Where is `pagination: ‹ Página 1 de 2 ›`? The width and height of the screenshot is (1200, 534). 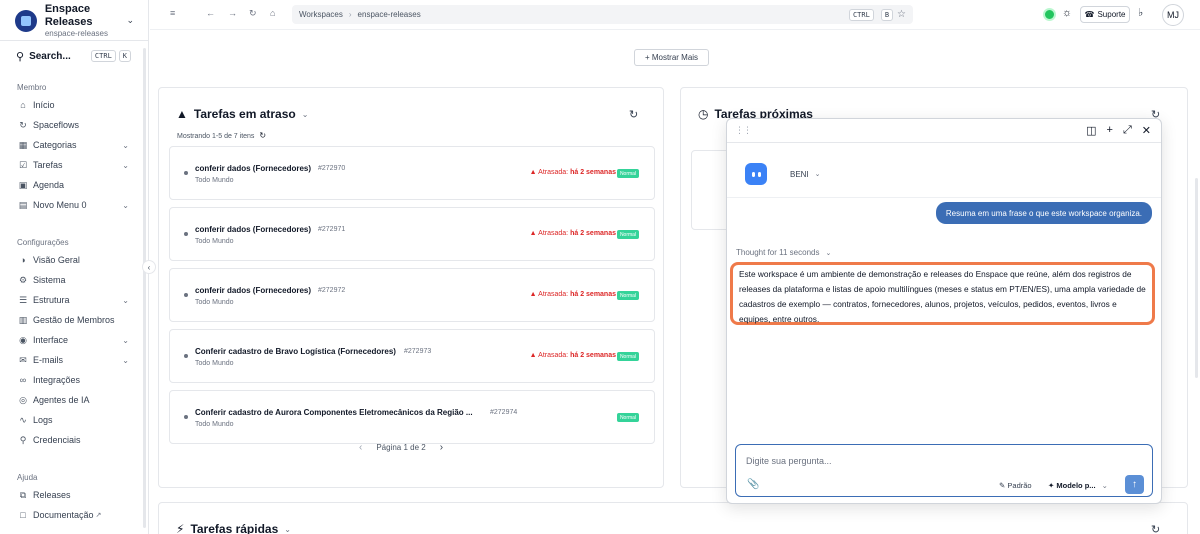 pagination: ‹ Página 1 de 2 › is located at coordinates (401, 447).